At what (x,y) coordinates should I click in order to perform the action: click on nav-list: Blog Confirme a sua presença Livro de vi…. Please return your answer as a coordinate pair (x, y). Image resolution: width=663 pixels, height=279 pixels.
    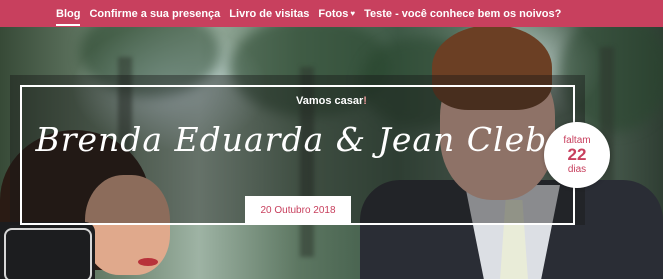
    Looking at the image, I should click on (313, 13).